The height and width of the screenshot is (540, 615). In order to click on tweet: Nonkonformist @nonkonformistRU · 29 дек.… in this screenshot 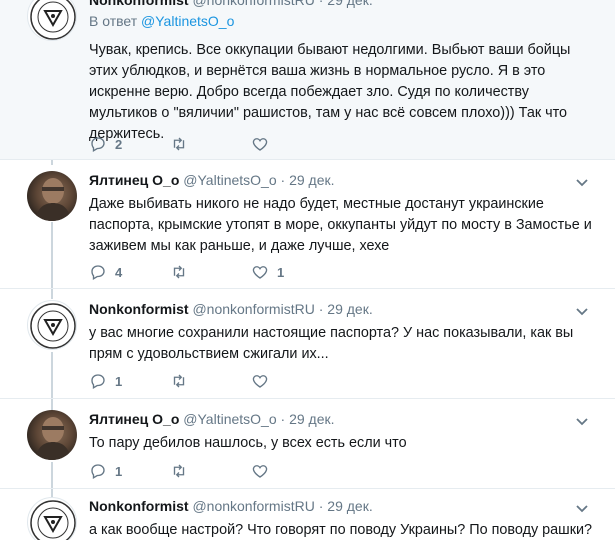, I will do `click(307, 515)`.